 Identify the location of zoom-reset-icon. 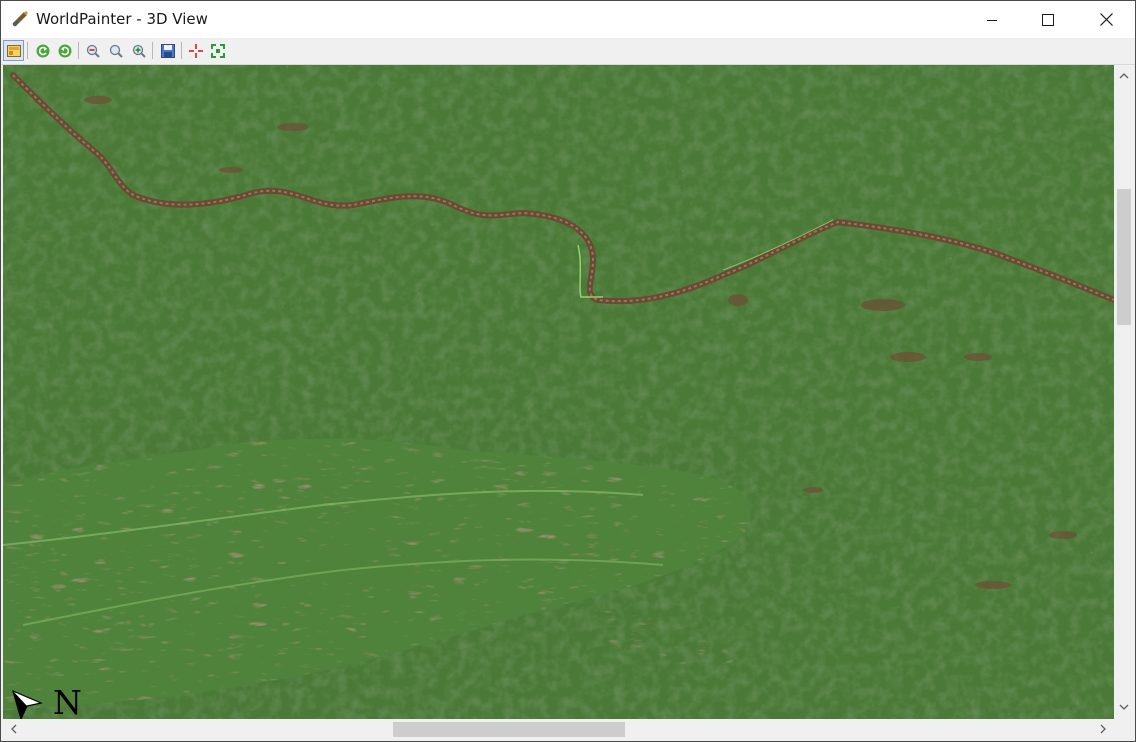
(116, 51).